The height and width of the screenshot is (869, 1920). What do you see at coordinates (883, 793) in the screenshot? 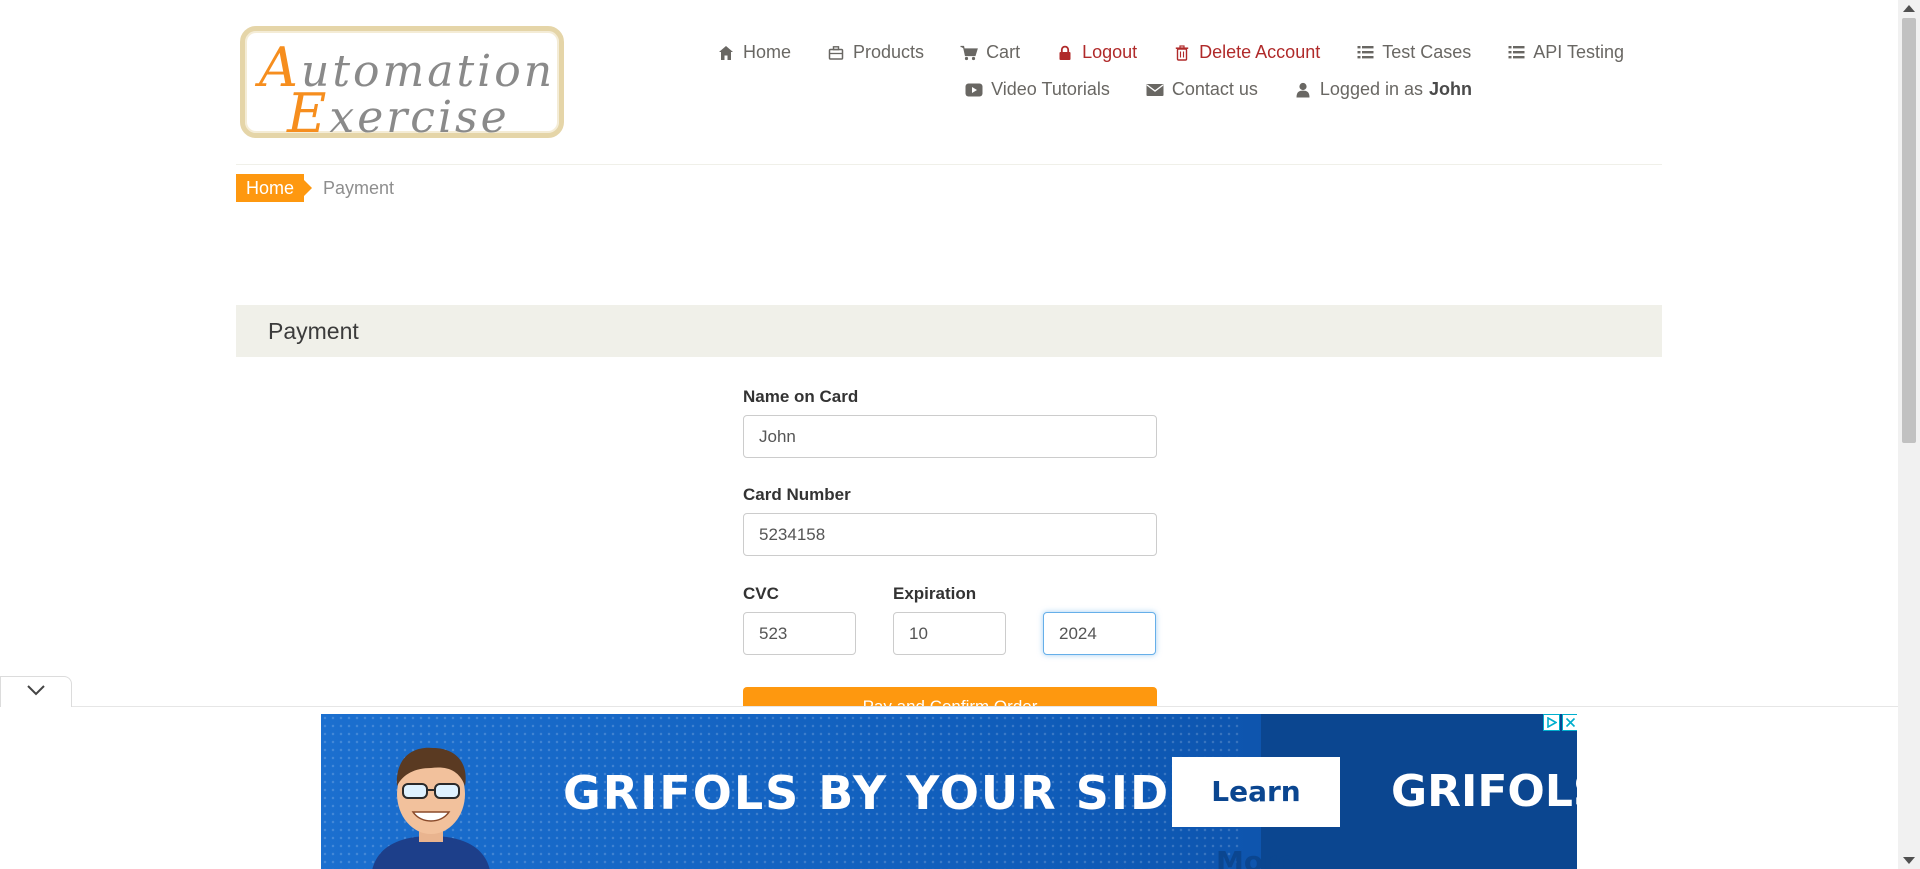
I see `ad-headline: GRIFOLS BY YOUR SIDE` at bounding box center [883, 793].